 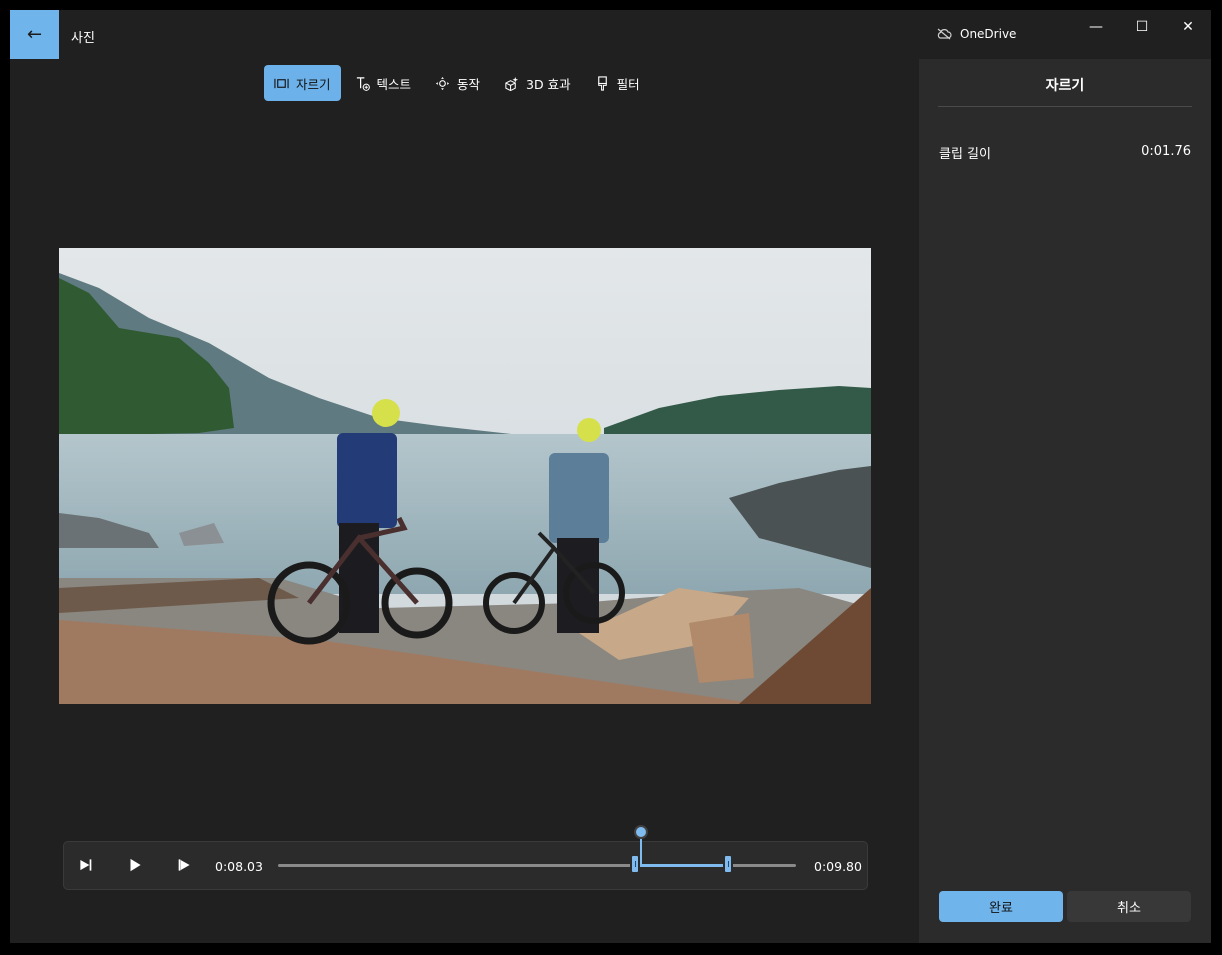 I want to click on tool-3d-effects: 3D 효과, so click(x=537, y=83).